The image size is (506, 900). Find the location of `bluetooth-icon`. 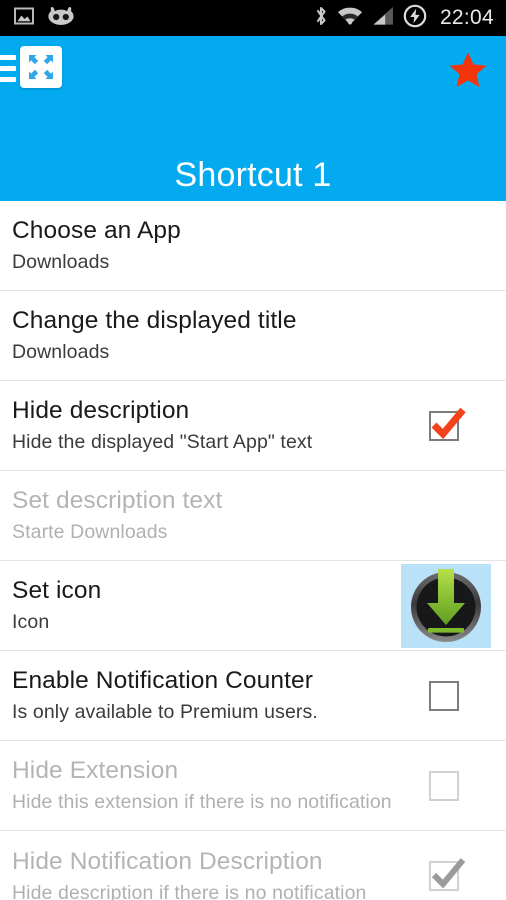

bluetooth-icon is located at coordinates (321, 18).